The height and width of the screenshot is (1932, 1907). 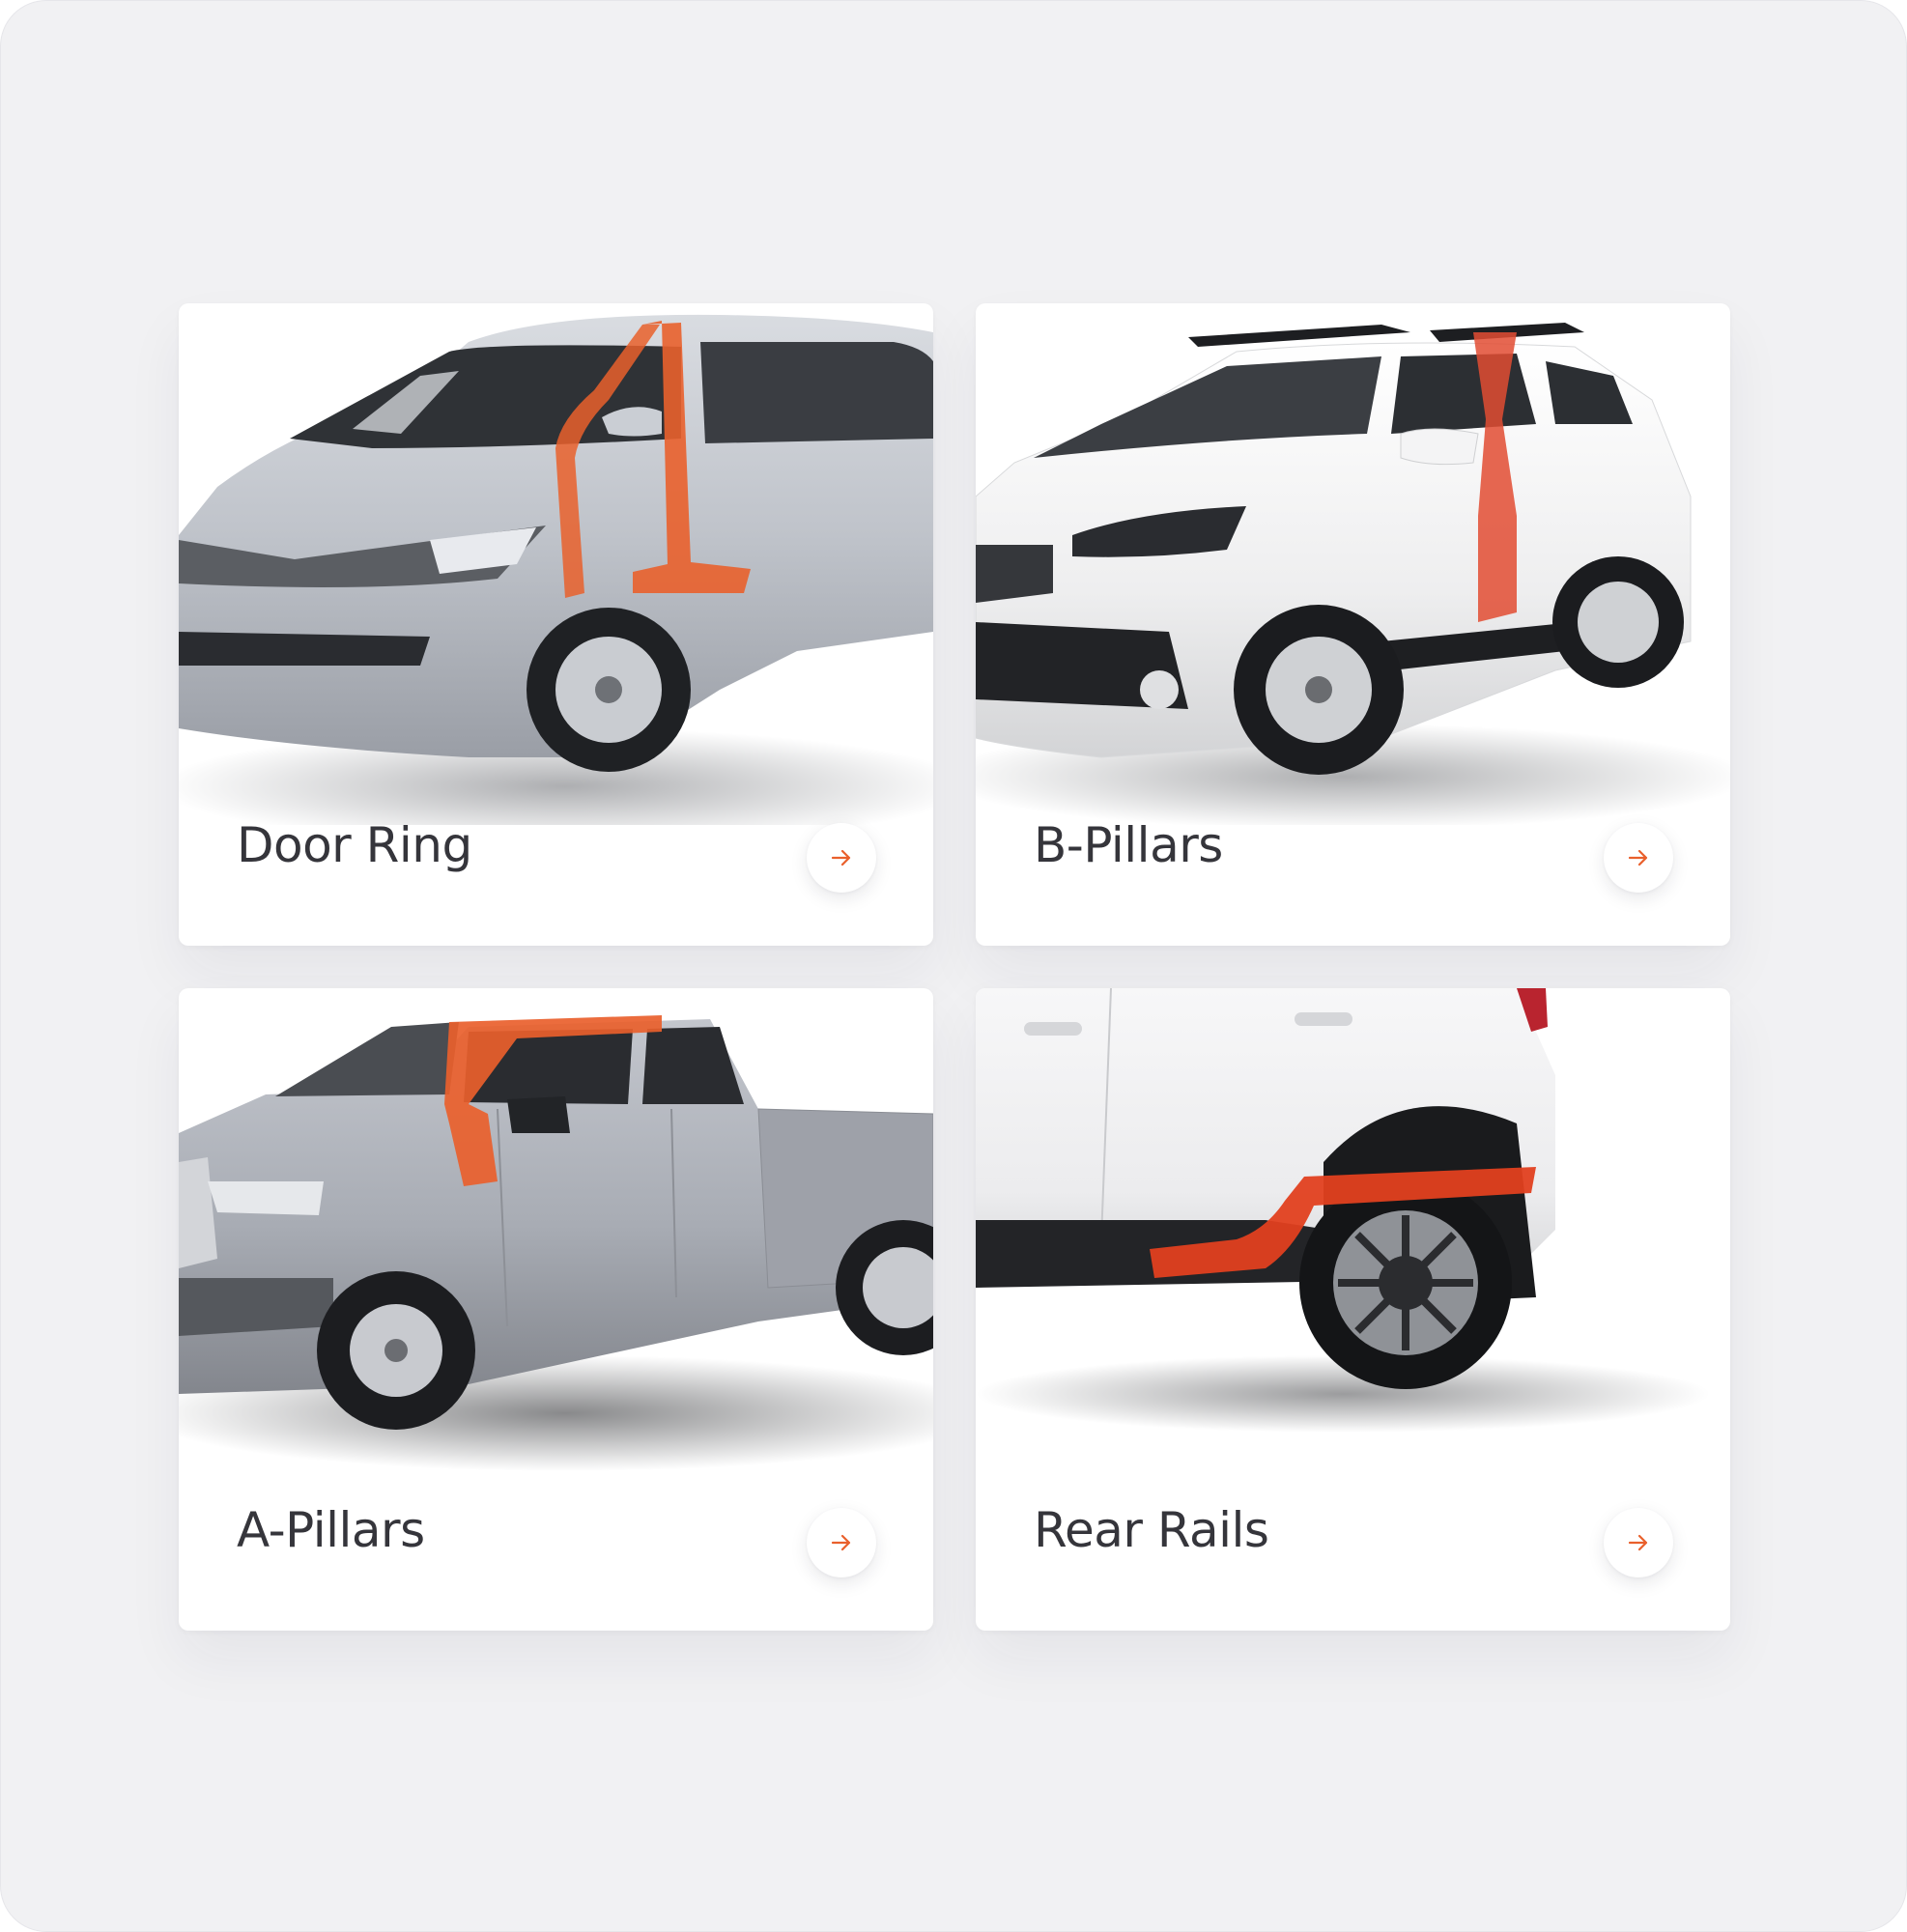 What do you see at coordinates (1128, 845) in the screenshot?
I see `card-title: B-Pillars` at bounding box center [1128, 845].